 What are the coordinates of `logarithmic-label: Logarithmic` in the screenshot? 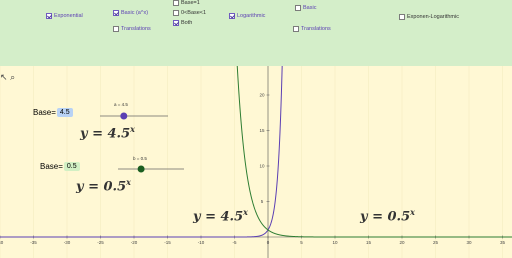 It's located at (251, 16).